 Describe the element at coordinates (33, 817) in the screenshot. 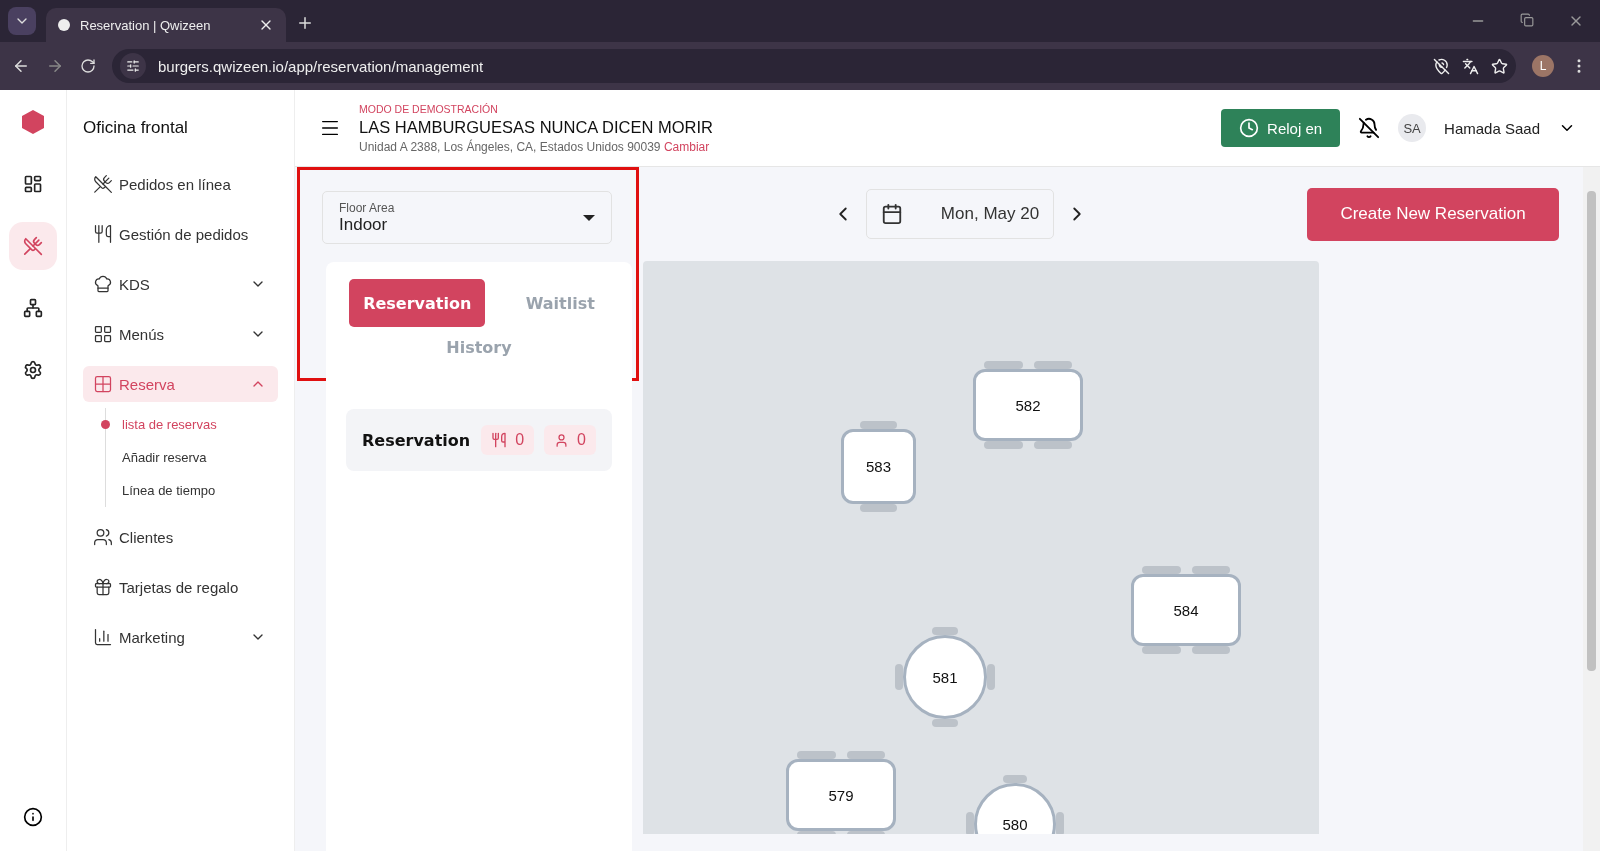

I see `info-icon` at that location.